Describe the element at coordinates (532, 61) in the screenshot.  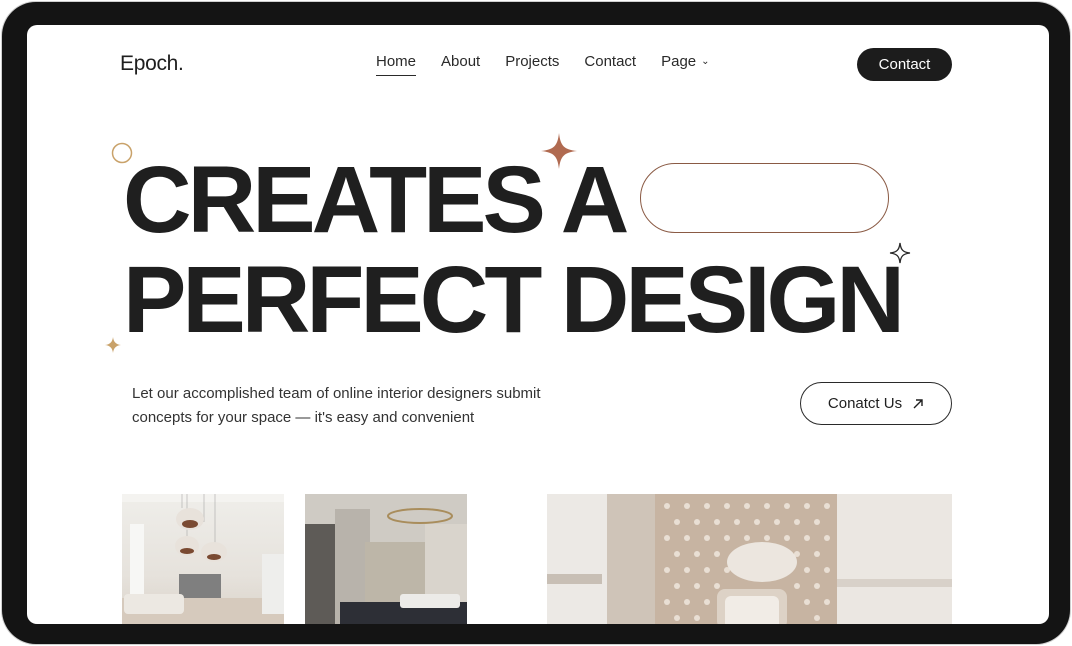
I see `nav-projects: Projects` at that location.